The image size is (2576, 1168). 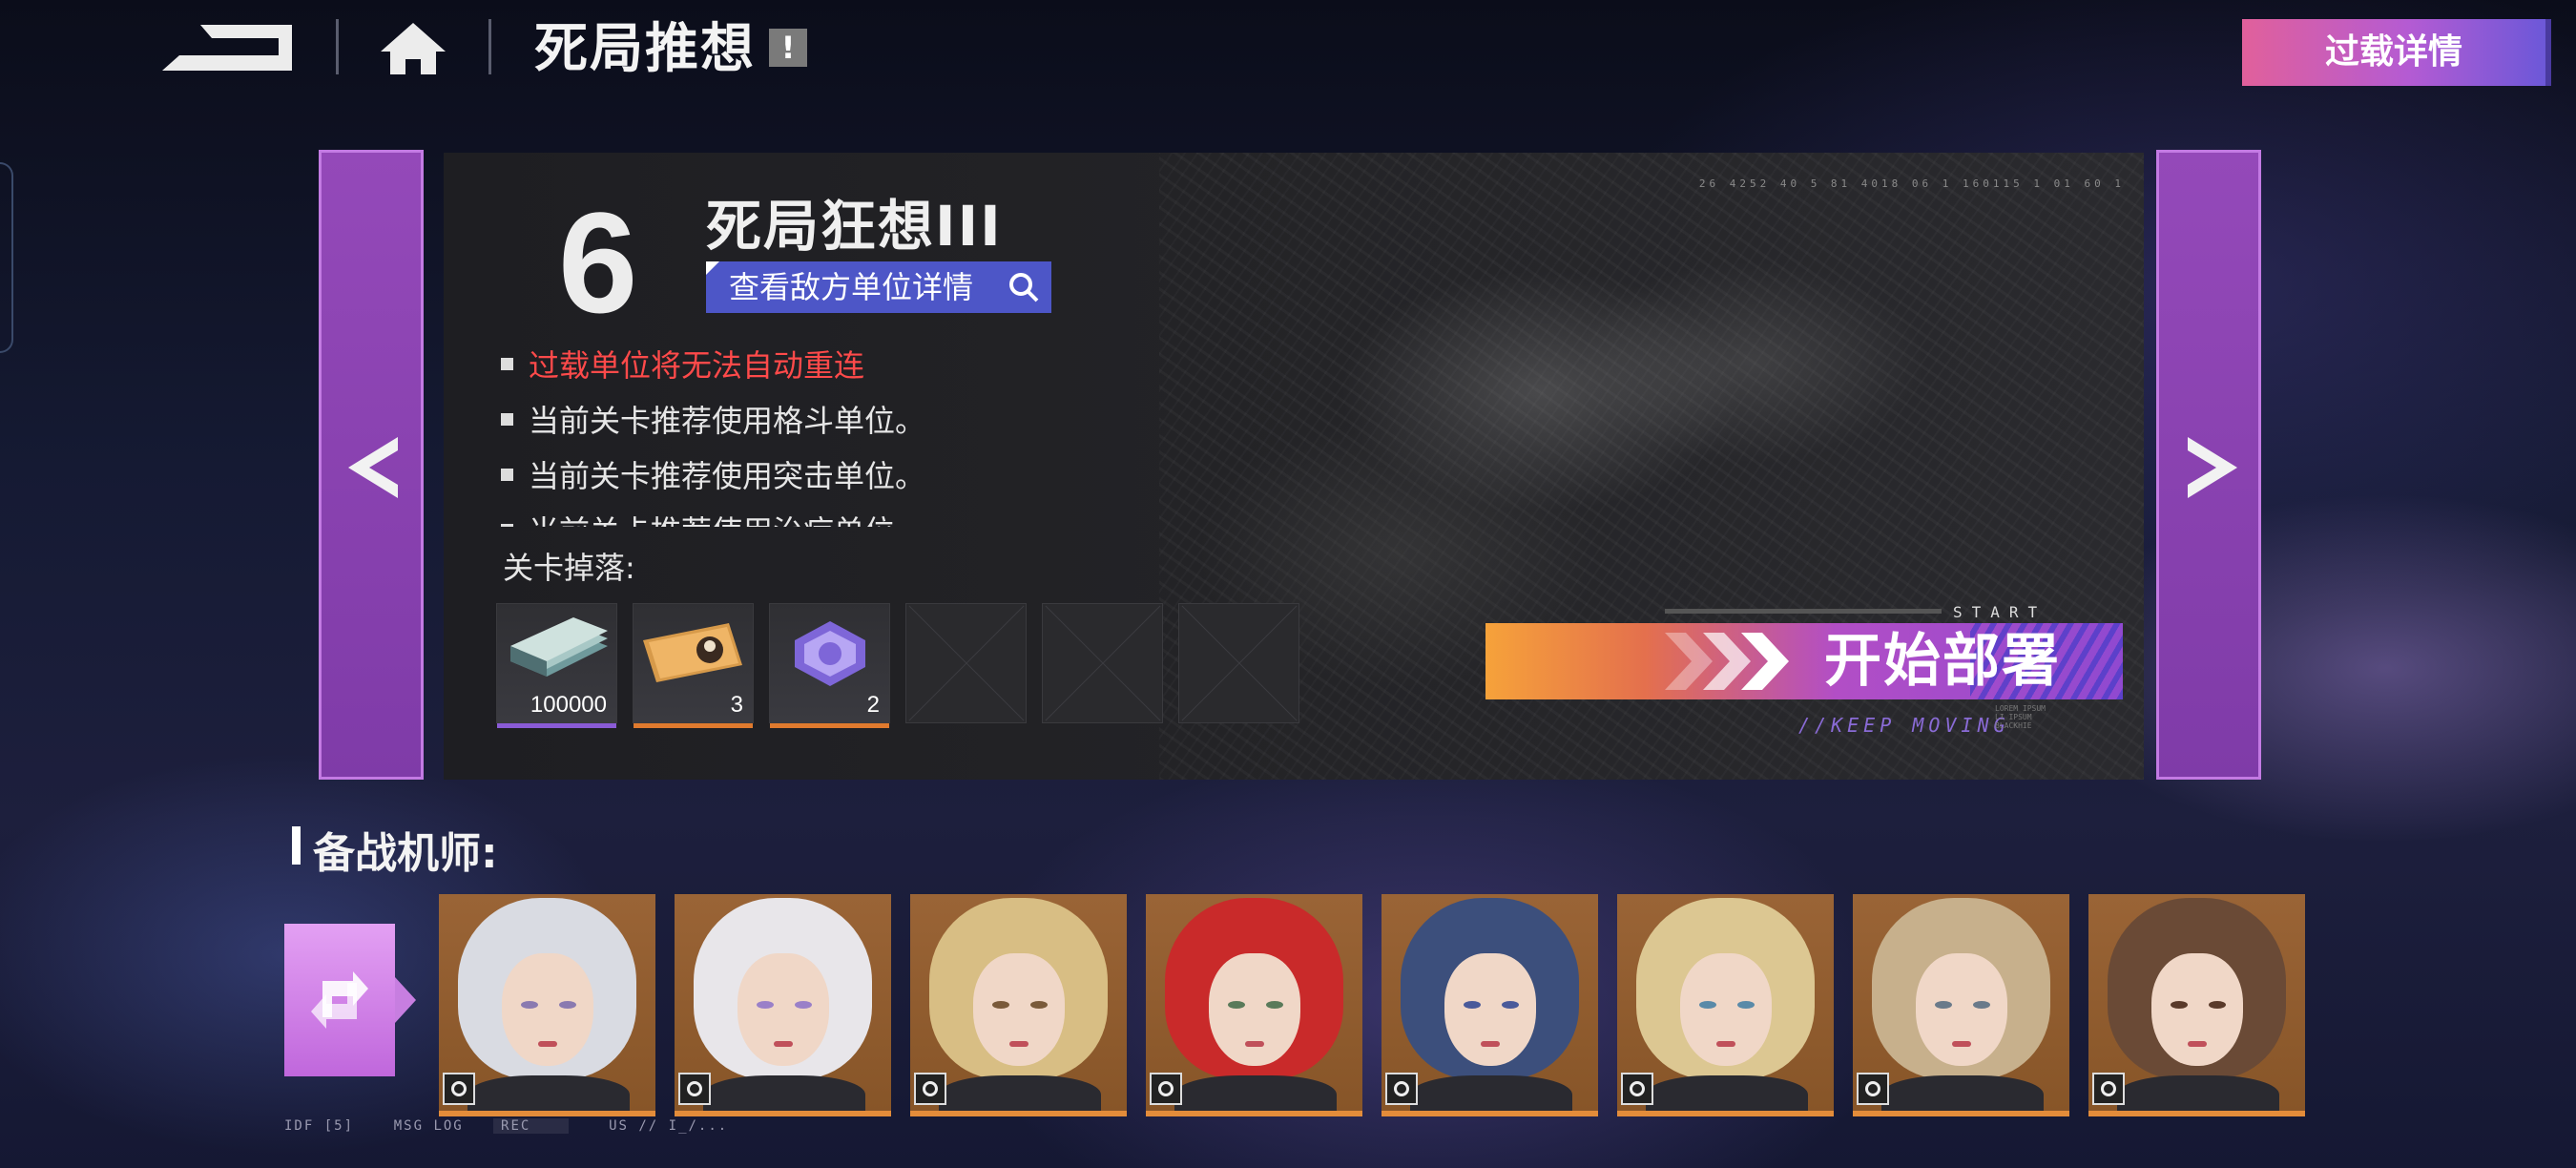 What do you see at coordinates (2396, 52) in the screenshot?
I see `overload-details-button: 过载详情` at bounding box center [2396, 52].